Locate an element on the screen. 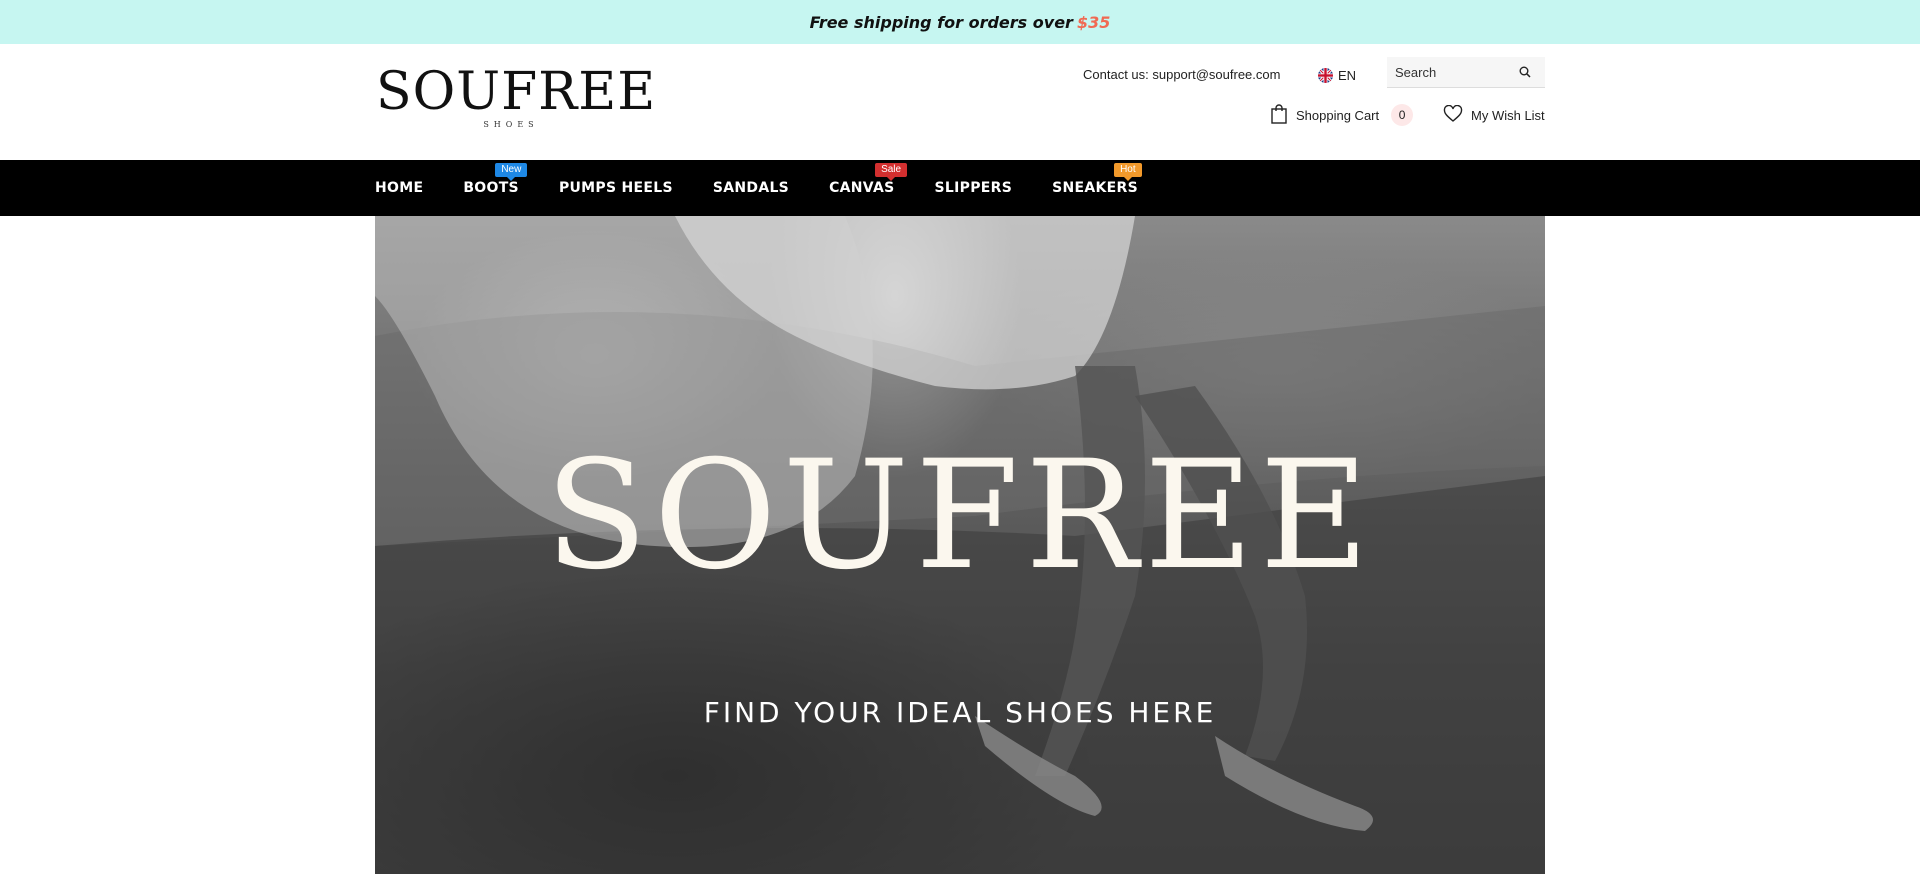  nav-item-canvas: CANVAS Sale is located at coordinates (868, 188).